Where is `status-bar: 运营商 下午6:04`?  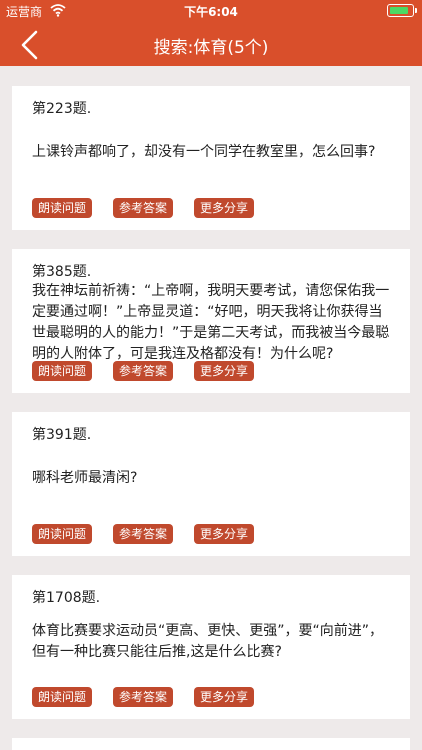 status-bar: 运营商 下午6:04 is located at coordinates (211, 11).